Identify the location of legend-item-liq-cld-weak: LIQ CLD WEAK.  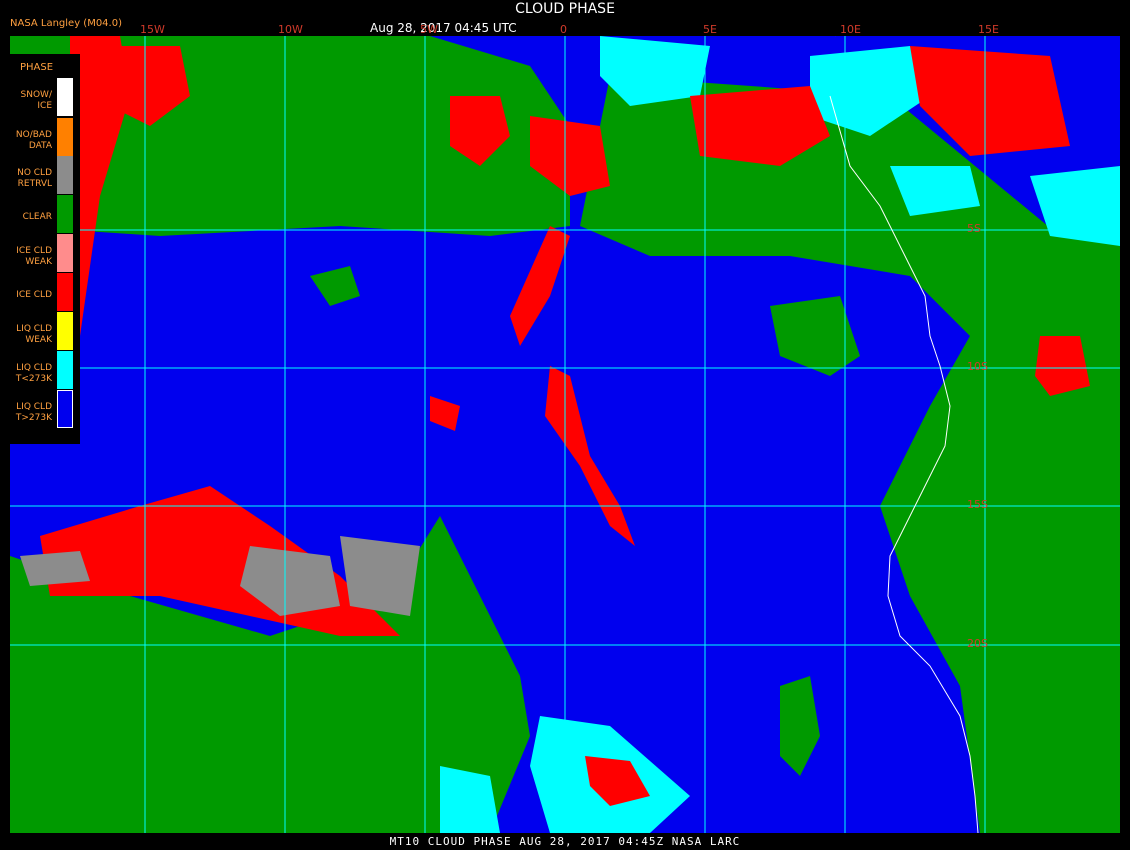
(40, 331).